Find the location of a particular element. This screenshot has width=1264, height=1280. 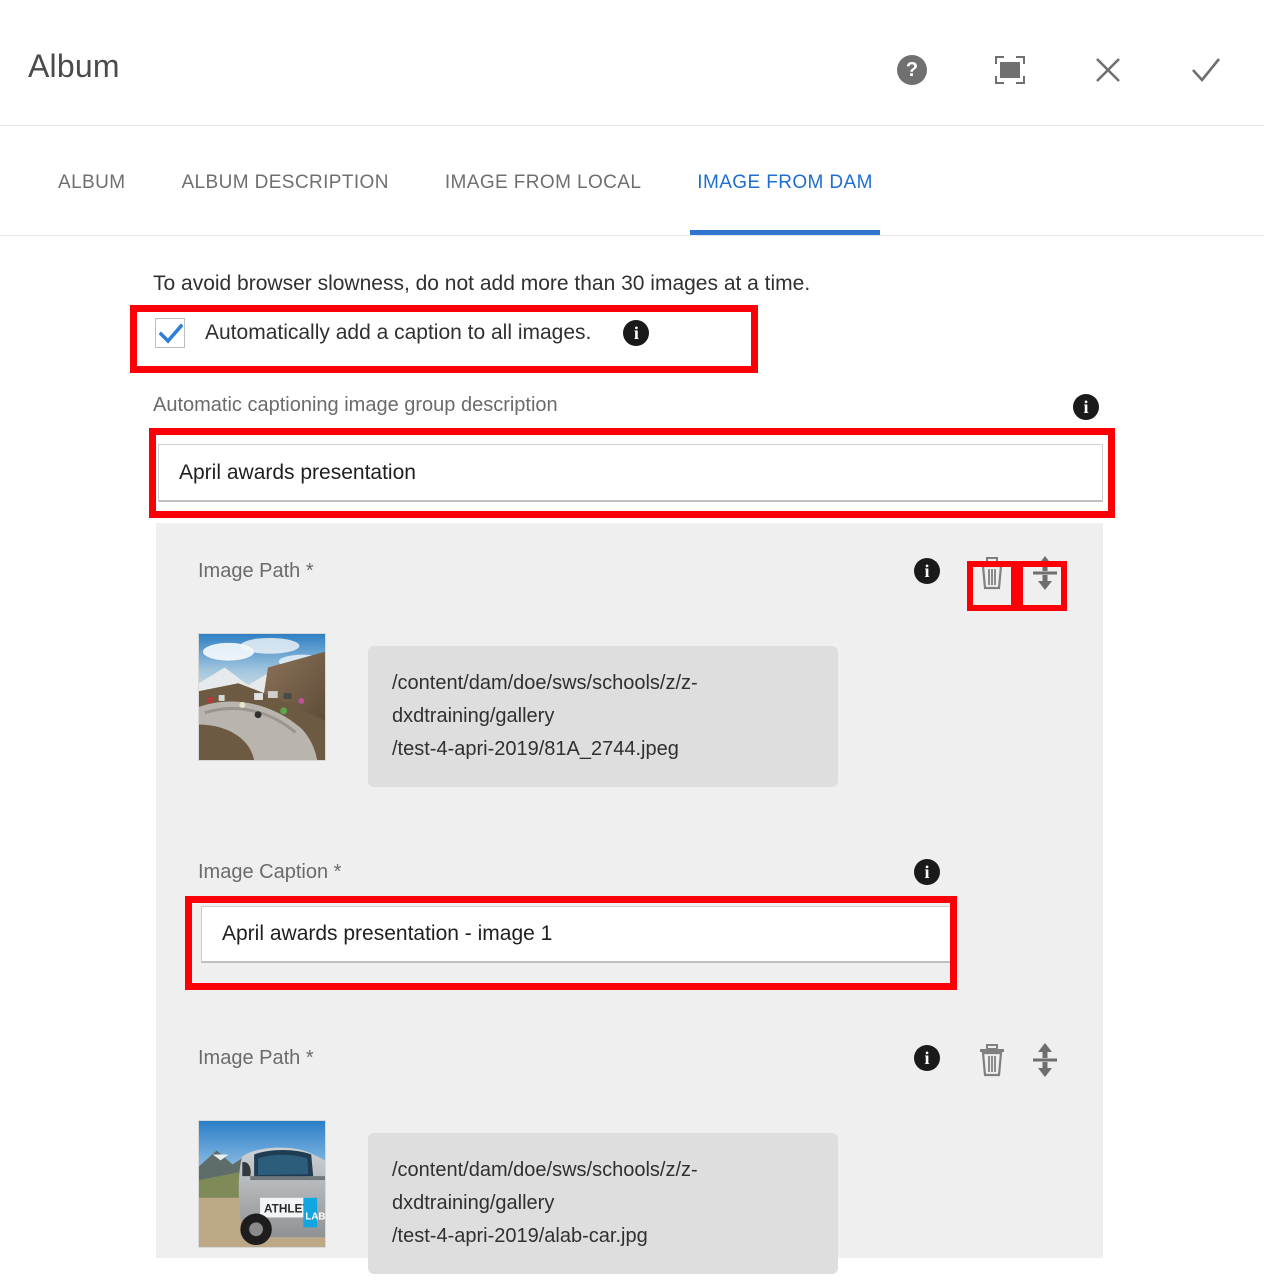

svg-text: LAB is located at coordinates (315, 1216).